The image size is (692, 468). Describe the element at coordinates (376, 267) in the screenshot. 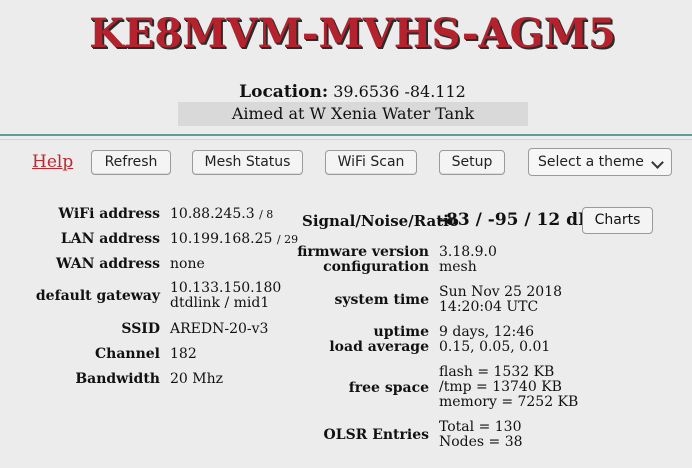

I see `configuration-label: configuration` at that location.